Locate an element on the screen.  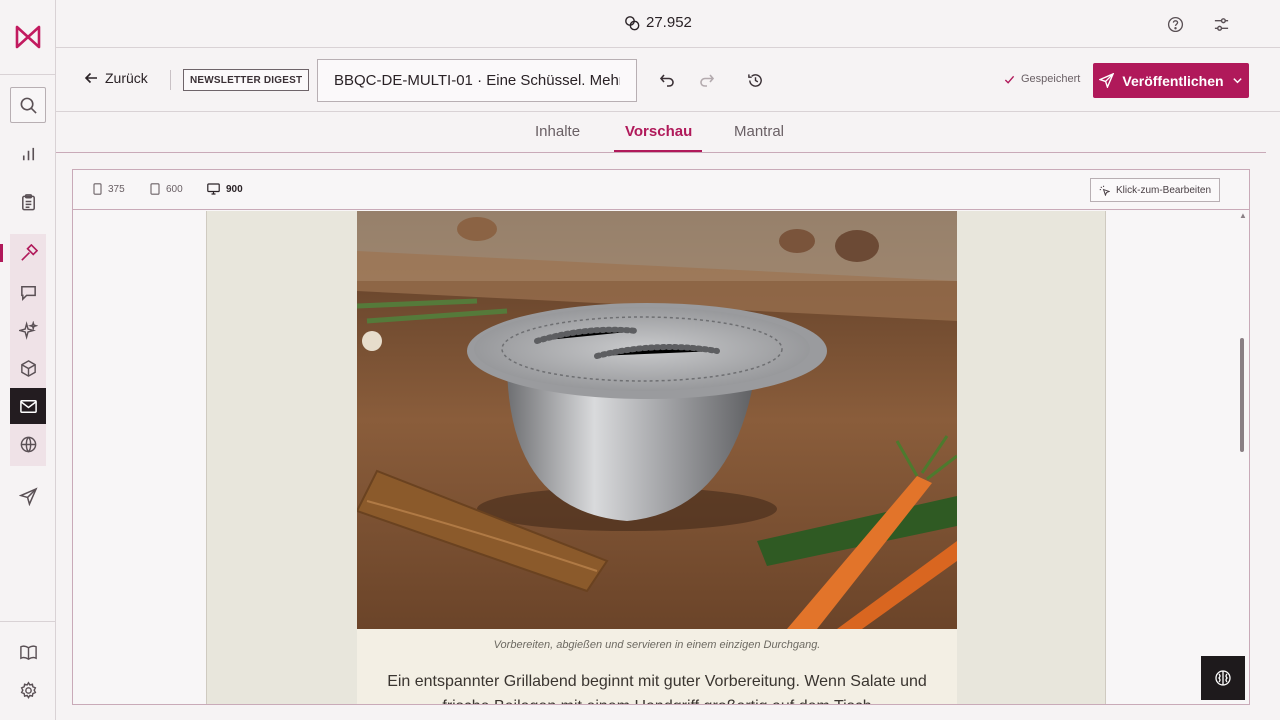
undo-icon is located at coordinates (666, 80).